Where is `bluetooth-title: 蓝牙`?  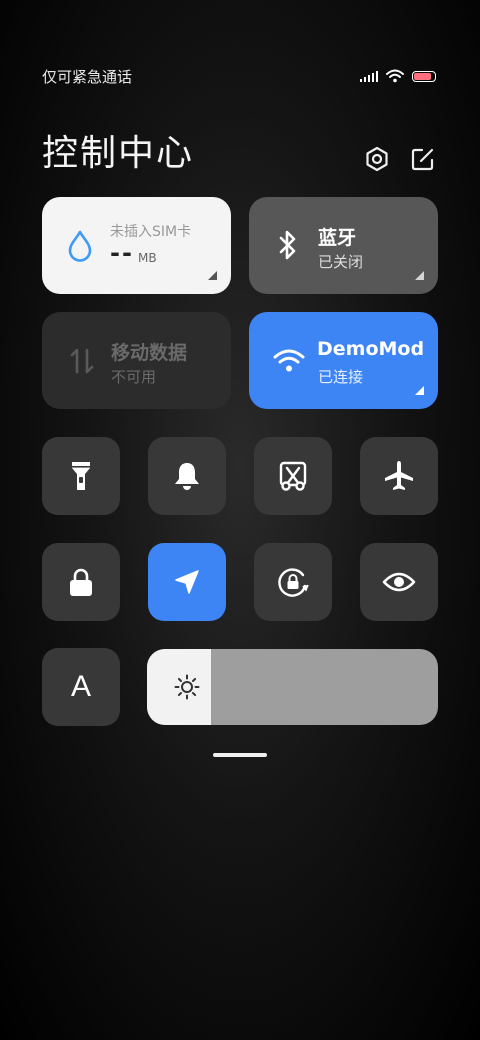 bluetooth-title: 蓝牙 is located at coordinates (337, 238).